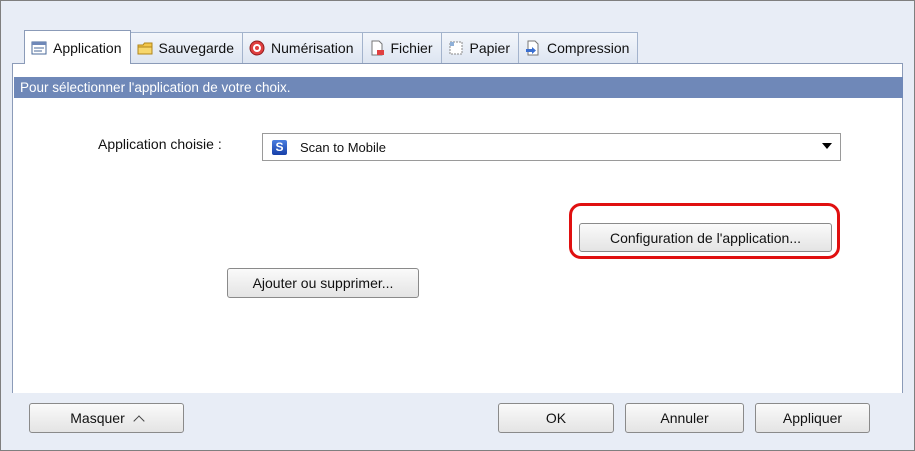 The image size is (915, 451). Describe the element at coordinates (196, 48) in the screenshot. I see `tab-sauvegarde-label: Sauvegarde` at that location.